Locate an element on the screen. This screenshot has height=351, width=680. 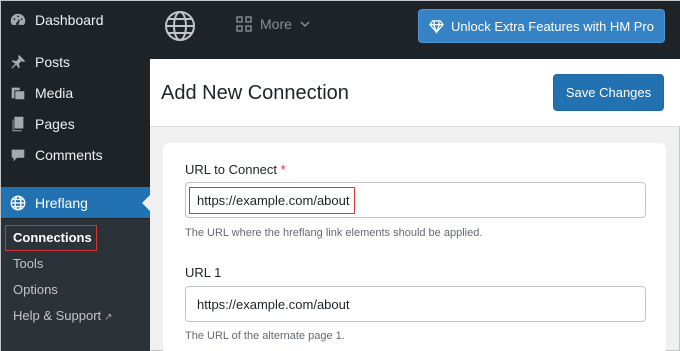
media-icon is located at coordinates (18, 93).